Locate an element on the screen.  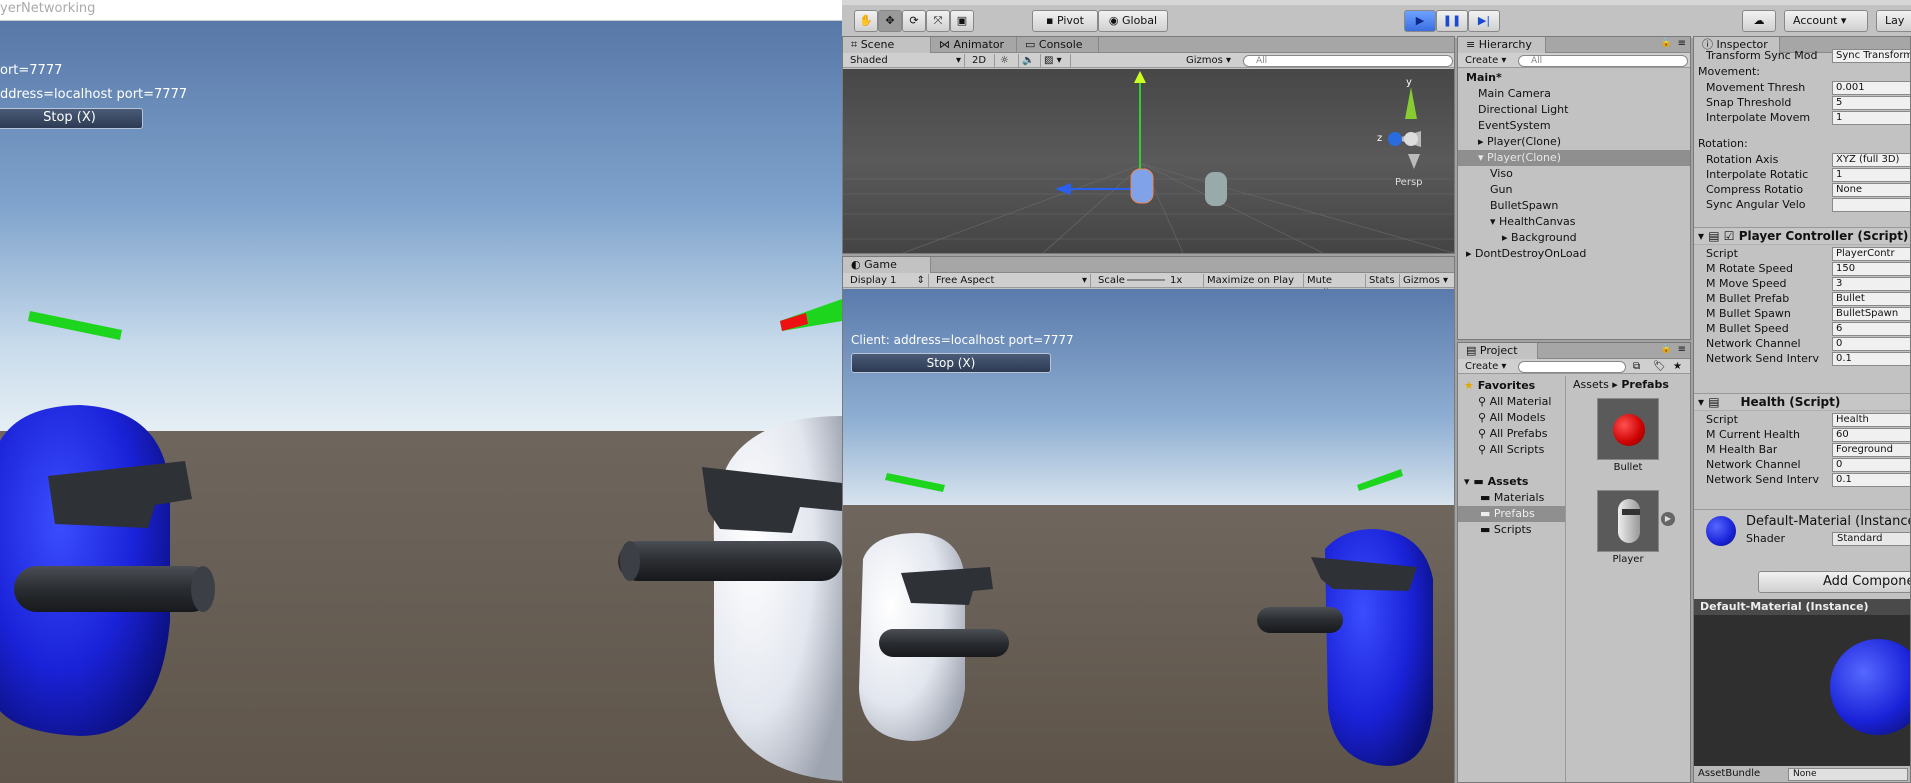
project-search-input is located at coordinates (1572, 367).